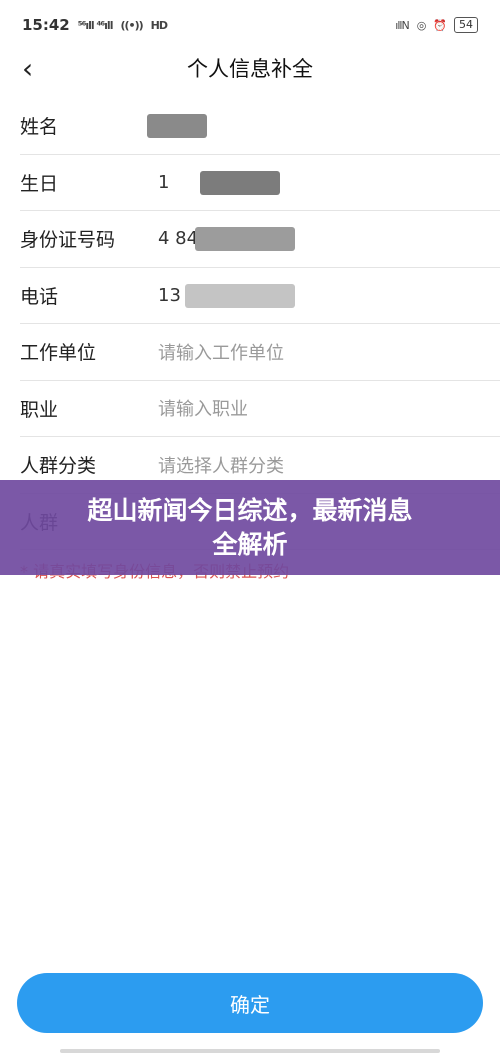 Image resolution: width=500 pixels, height=1055 pixels. What do you see at coordinates (27, 68) in the screenshot?
I see `back-arrow-icon: ‹` at bounding box center [27, 68].